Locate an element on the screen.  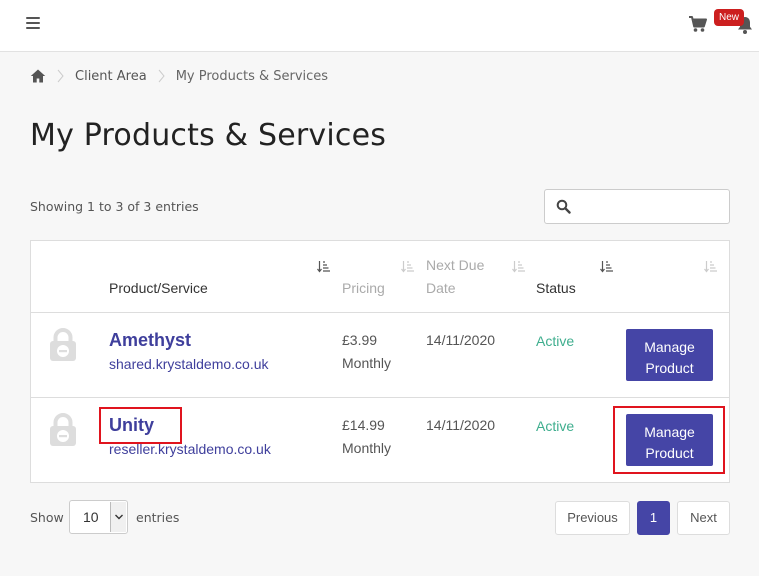
page-size-select: 10 is located at coordinates (98, 517).